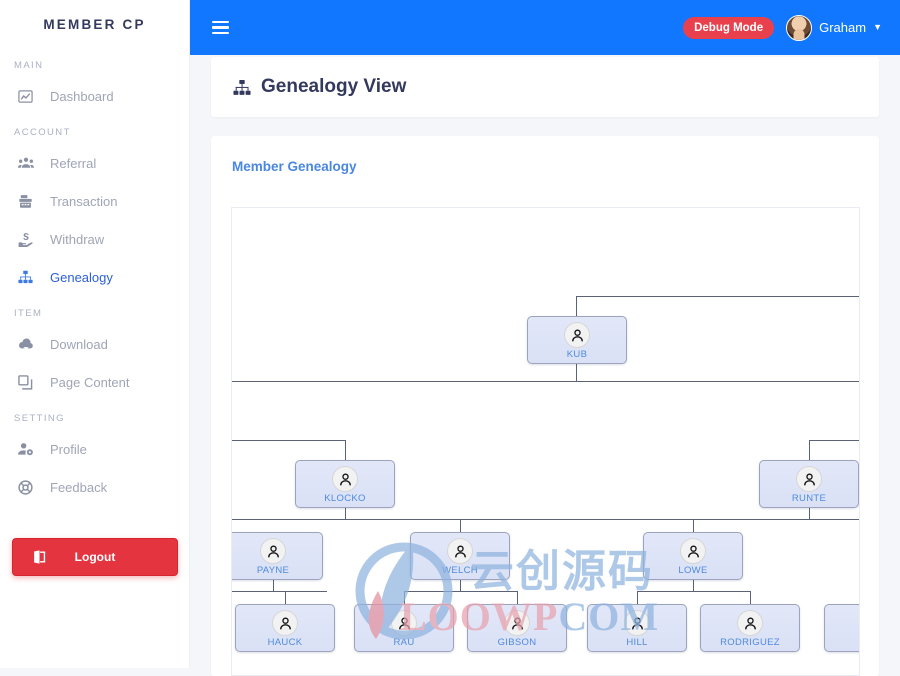  What do you see at coordinates (404, 642) in the screenshot?
I see `tree-node-label: RAU` at bounding box center [404, 642].